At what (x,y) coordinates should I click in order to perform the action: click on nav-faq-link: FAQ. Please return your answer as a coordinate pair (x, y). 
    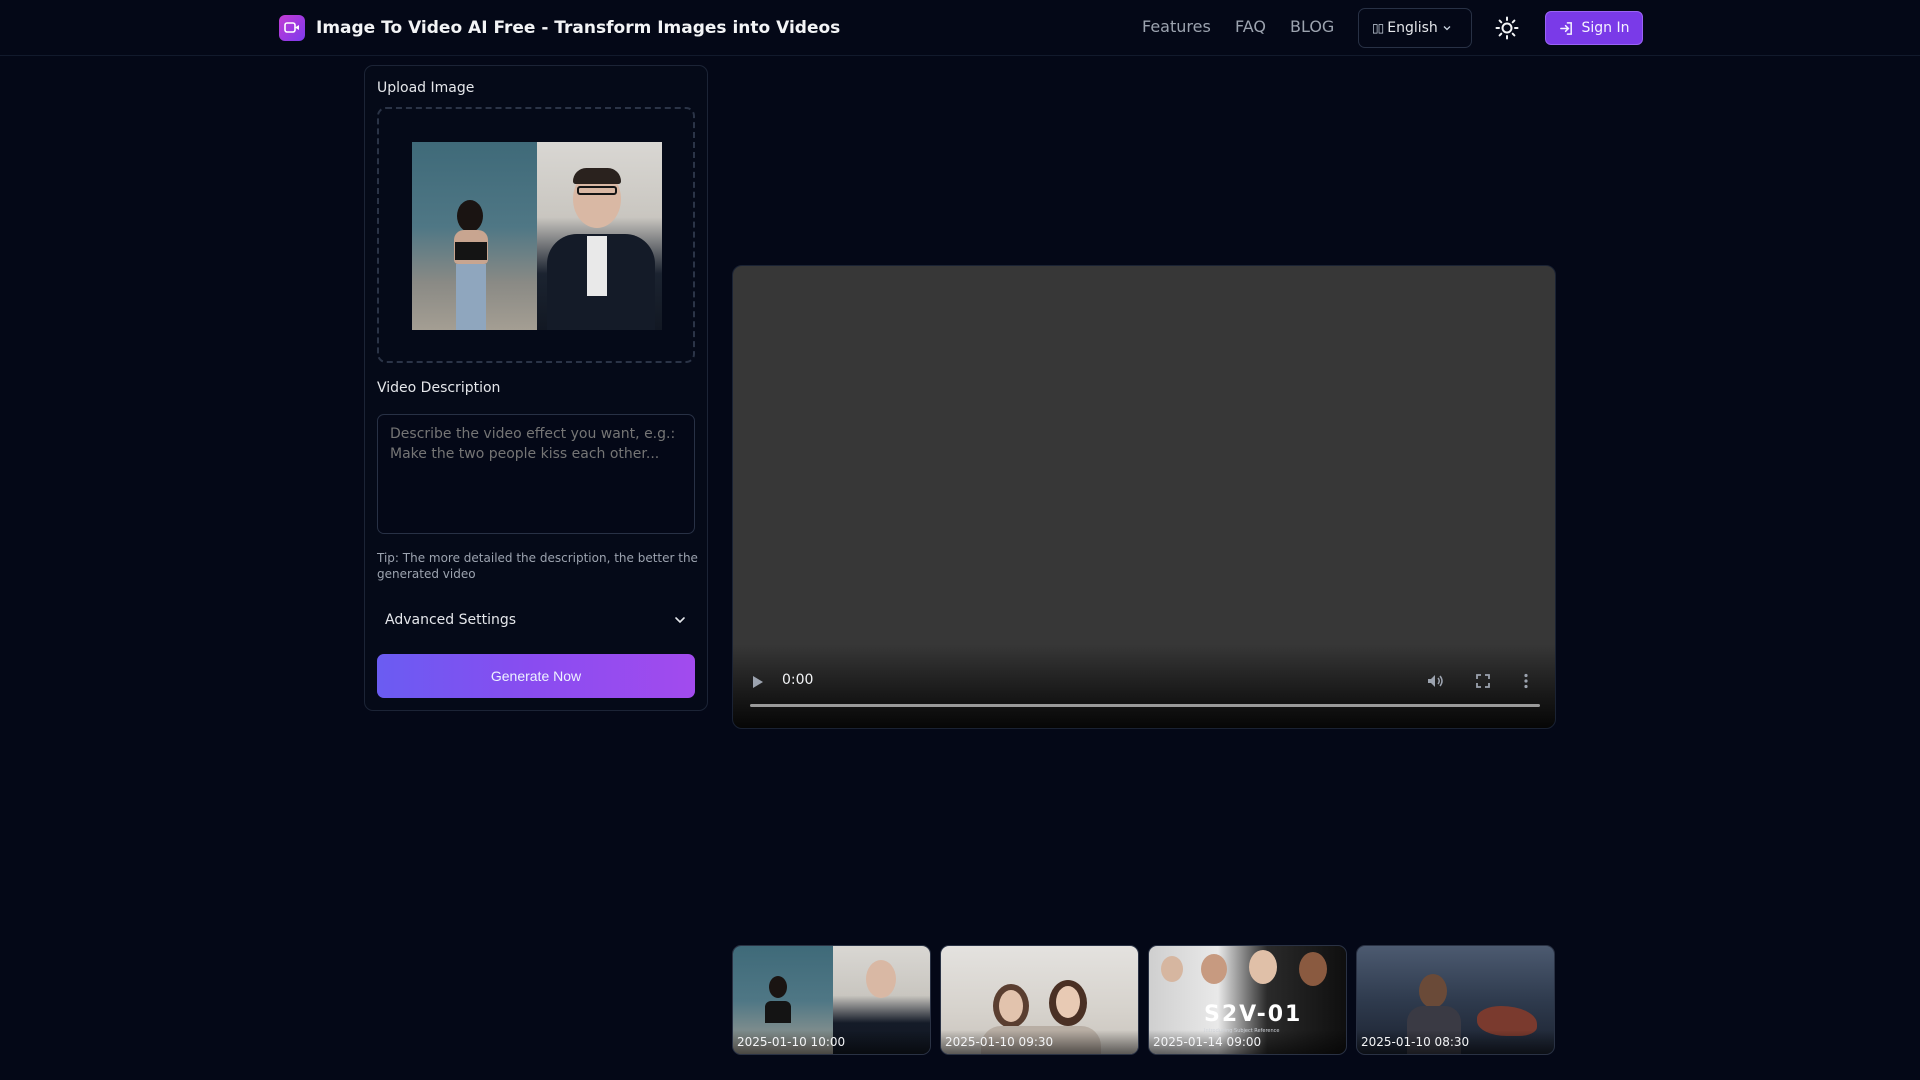
    Looking at the image, I should click on (1250, 26).